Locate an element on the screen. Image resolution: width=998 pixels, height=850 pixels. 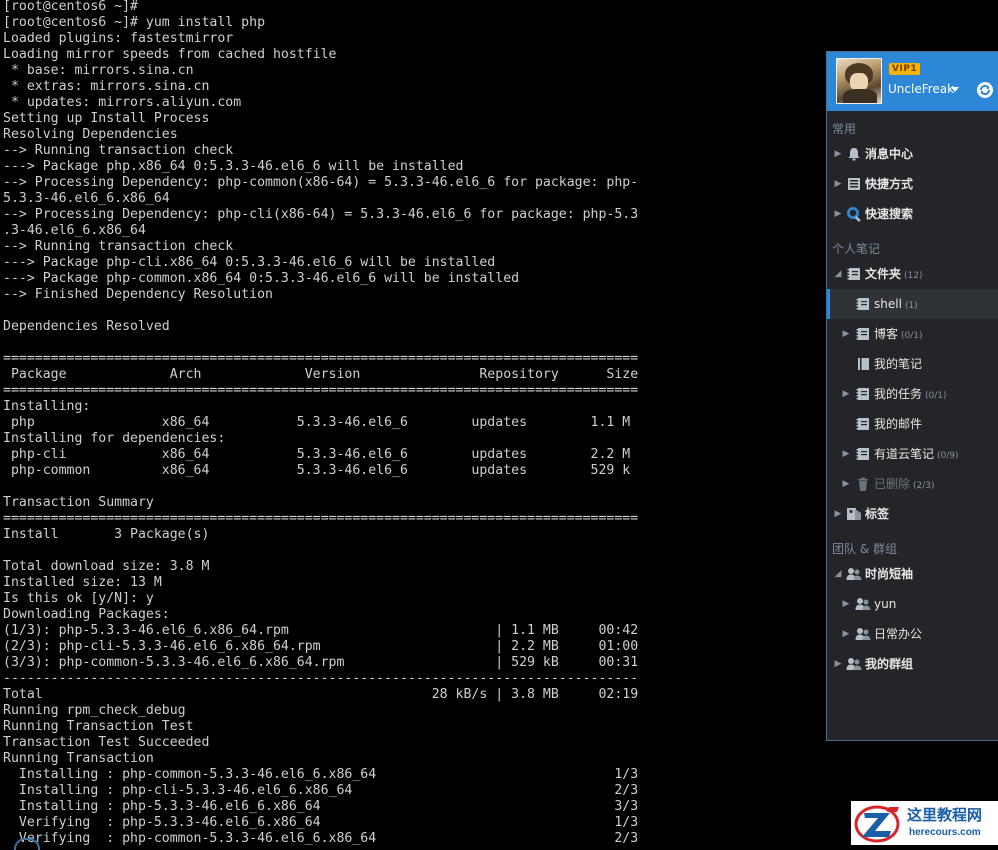
sidebar-item-fashion-shorts: ◢ 时尚短袖 is located at coordinates (912, 574).